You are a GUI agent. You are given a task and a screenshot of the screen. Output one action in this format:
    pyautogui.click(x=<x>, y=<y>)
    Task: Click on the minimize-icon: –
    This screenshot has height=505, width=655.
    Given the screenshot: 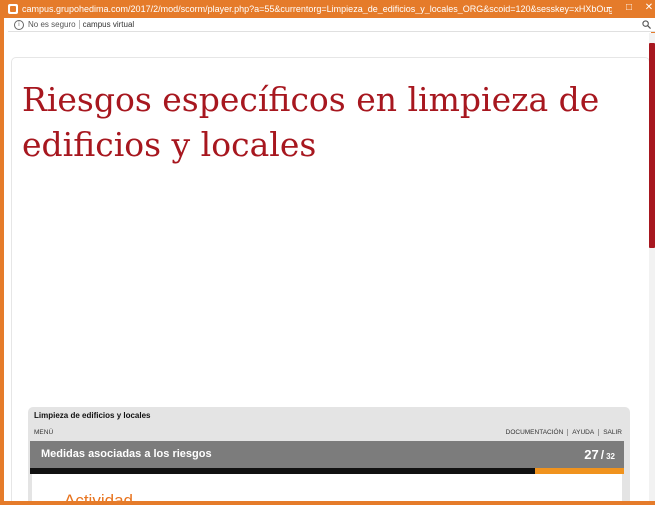 What is the action you would take?
    pyautogui.click(x=609, y=8)
    